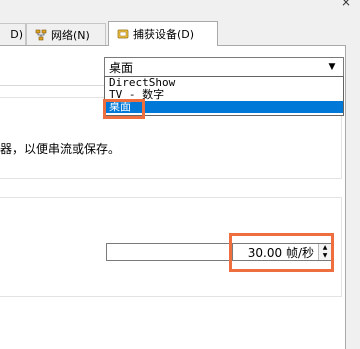 The height and width of the screenshot is (349, 360). I want to click on frame-rate-stepper: ▲ ▼, so click(324, 252).